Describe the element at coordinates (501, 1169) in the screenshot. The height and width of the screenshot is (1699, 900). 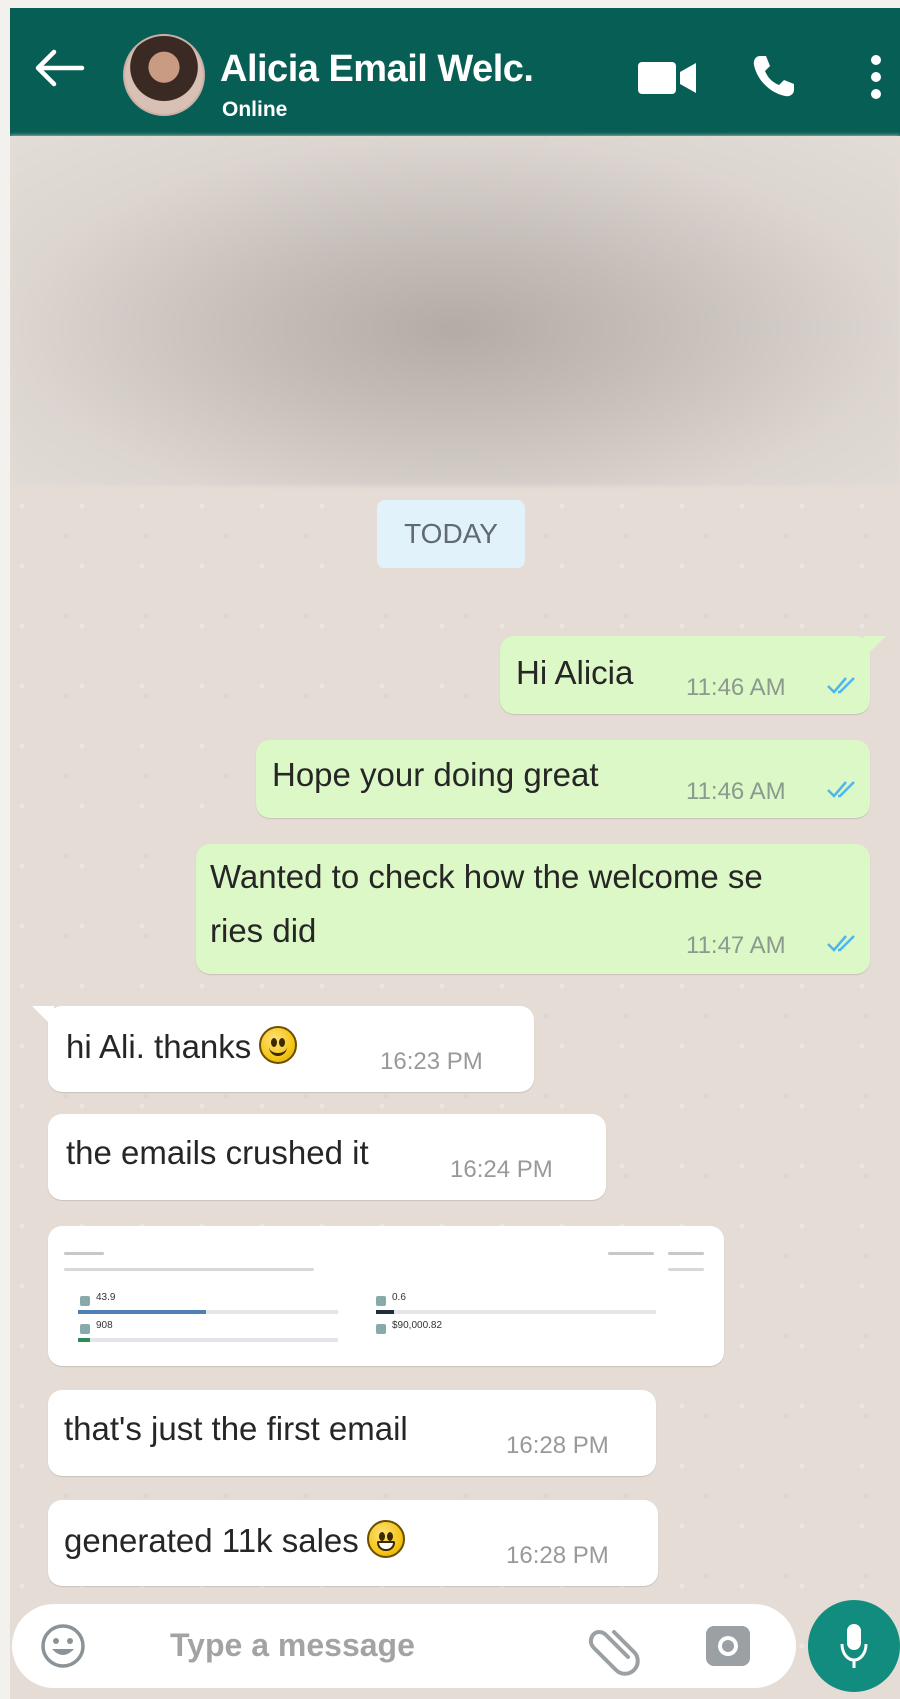
I see `message-time: 16:24 PM` at that location.